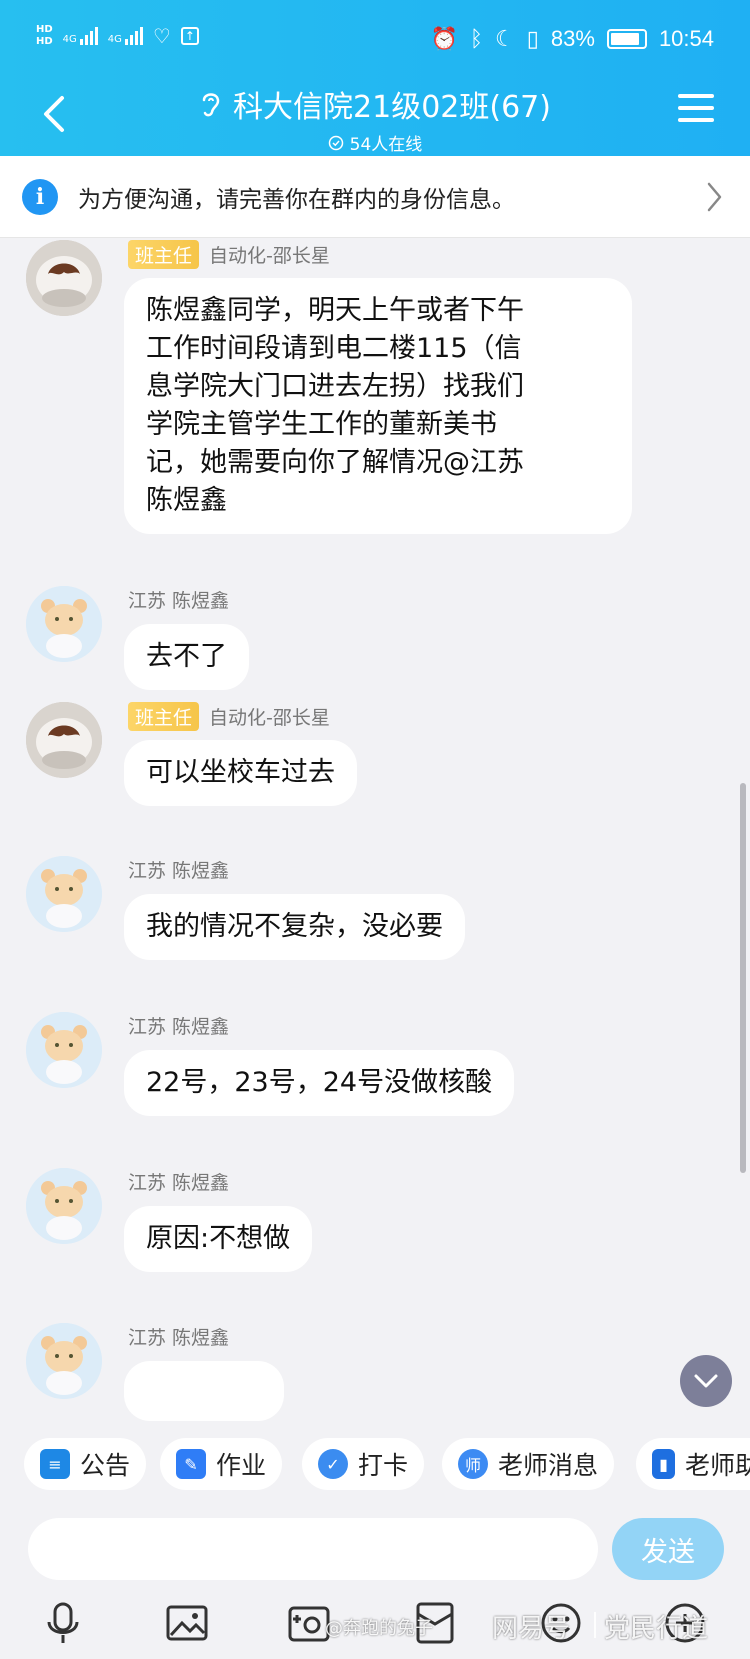 The height and width of the screenshot is (1659, 750). I want to click on message-bubble: 原因:不想做, so click(218, 1239).